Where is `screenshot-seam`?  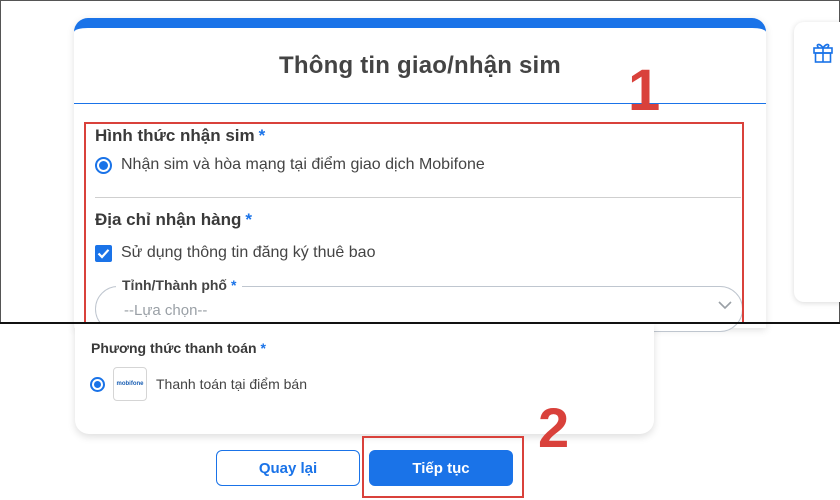
screenshot-seam is located at coordinates (420, 323).